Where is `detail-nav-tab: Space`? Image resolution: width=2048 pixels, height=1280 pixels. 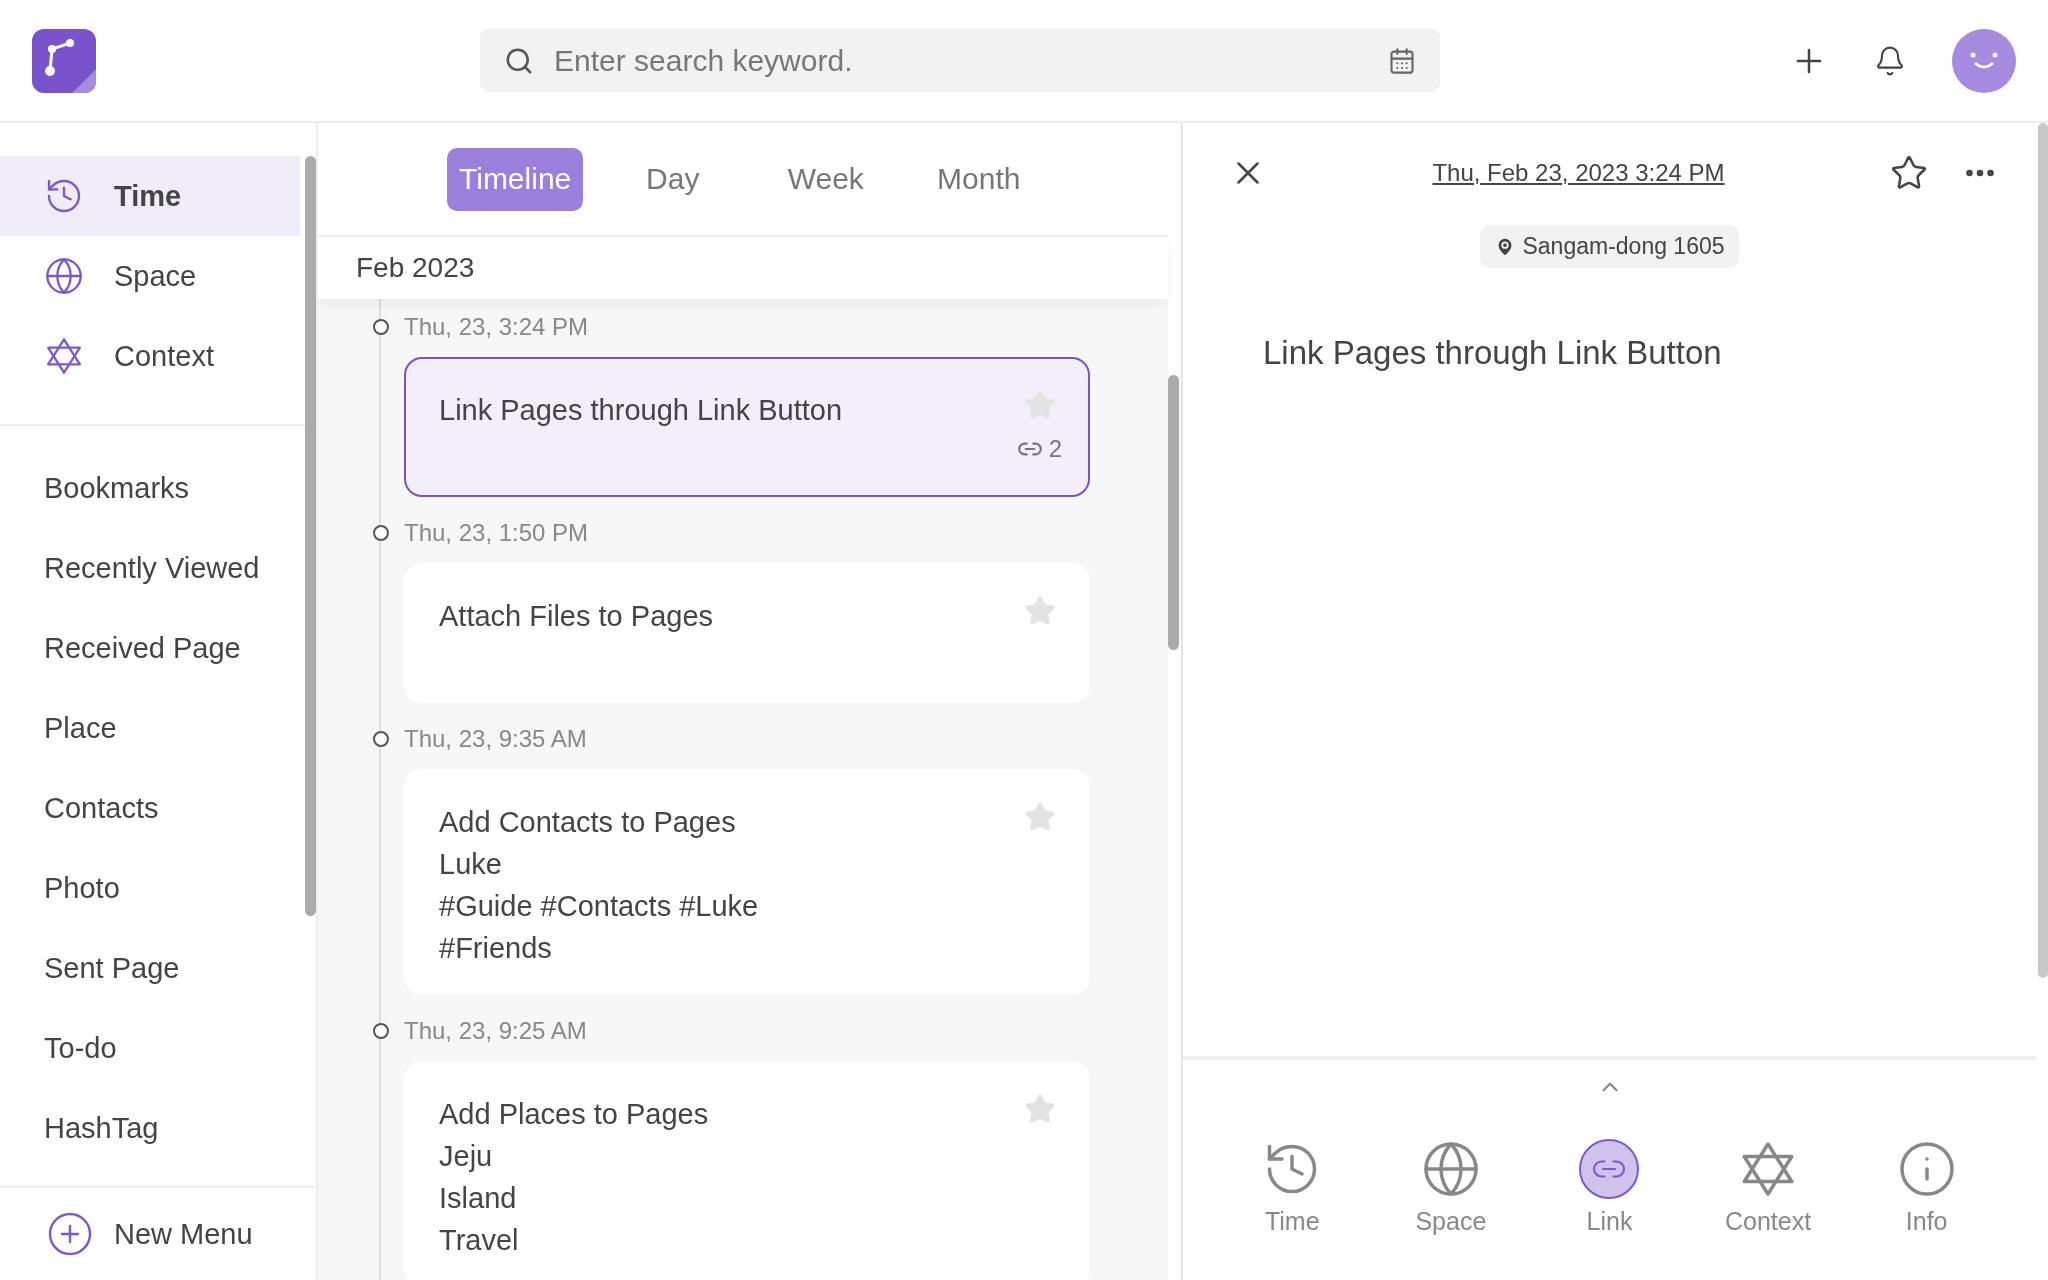 detail-nav-tab: Space is located at coordinates (1450, 1187).